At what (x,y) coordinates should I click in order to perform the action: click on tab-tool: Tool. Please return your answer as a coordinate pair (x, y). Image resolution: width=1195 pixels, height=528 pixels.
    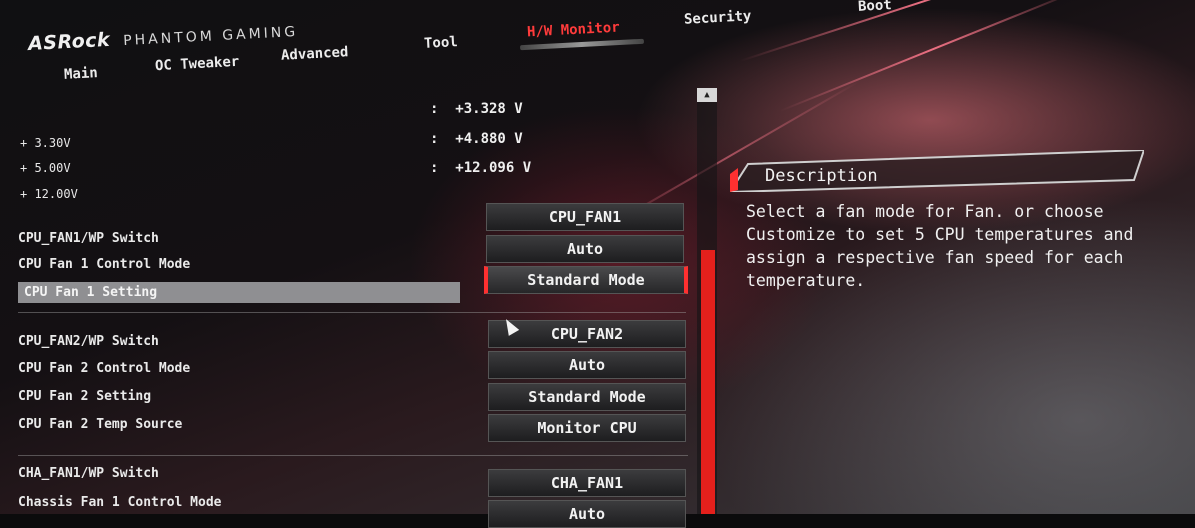
    Looking at the image, I should click on (441, 43).